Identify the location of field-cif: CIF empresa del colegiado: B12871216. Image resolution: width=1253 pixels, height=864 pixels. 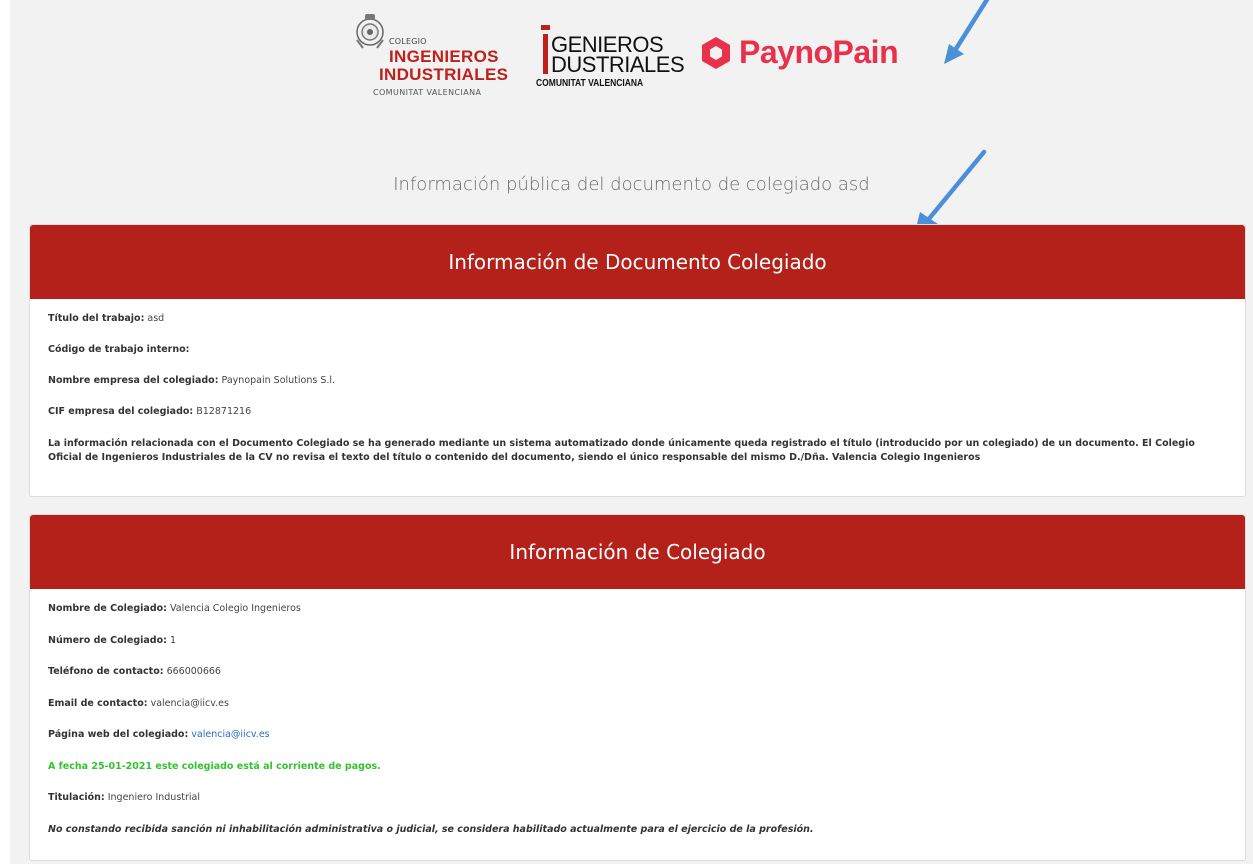
(150, 411).